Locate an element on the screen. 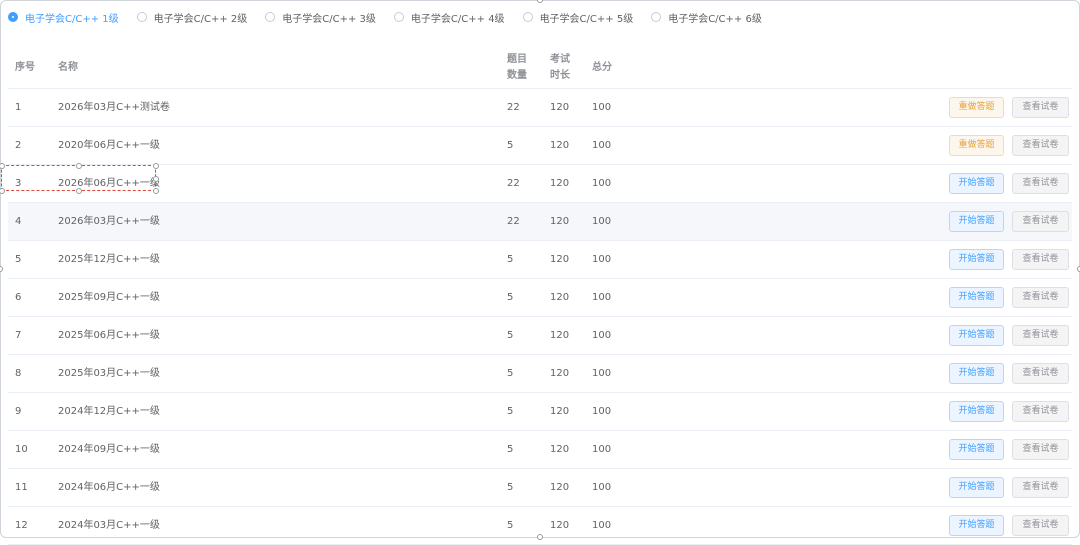 This screenshot has width=1080, height=545. row-index: 5 is located at coordinates (18, 259).